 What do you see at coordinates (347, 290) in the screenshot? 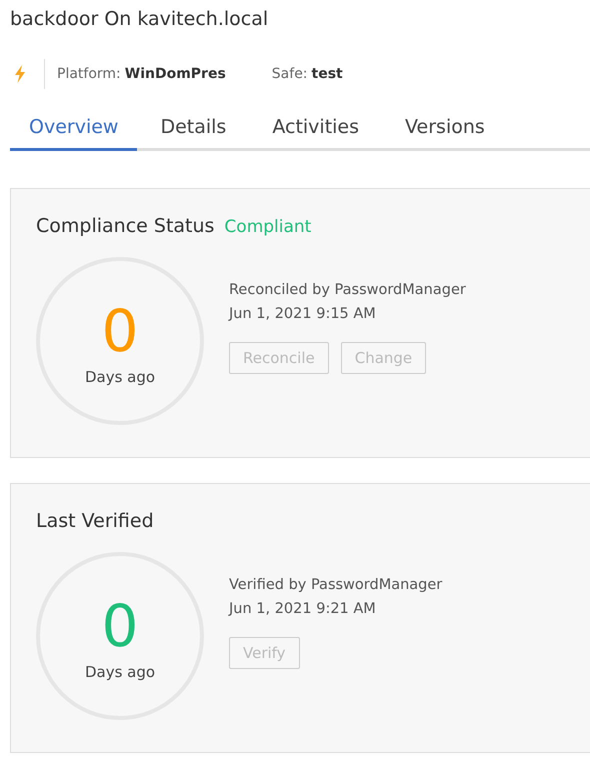
I see `performed-by: Reconciled by PasswordManager` at bounding box center [347, 290].